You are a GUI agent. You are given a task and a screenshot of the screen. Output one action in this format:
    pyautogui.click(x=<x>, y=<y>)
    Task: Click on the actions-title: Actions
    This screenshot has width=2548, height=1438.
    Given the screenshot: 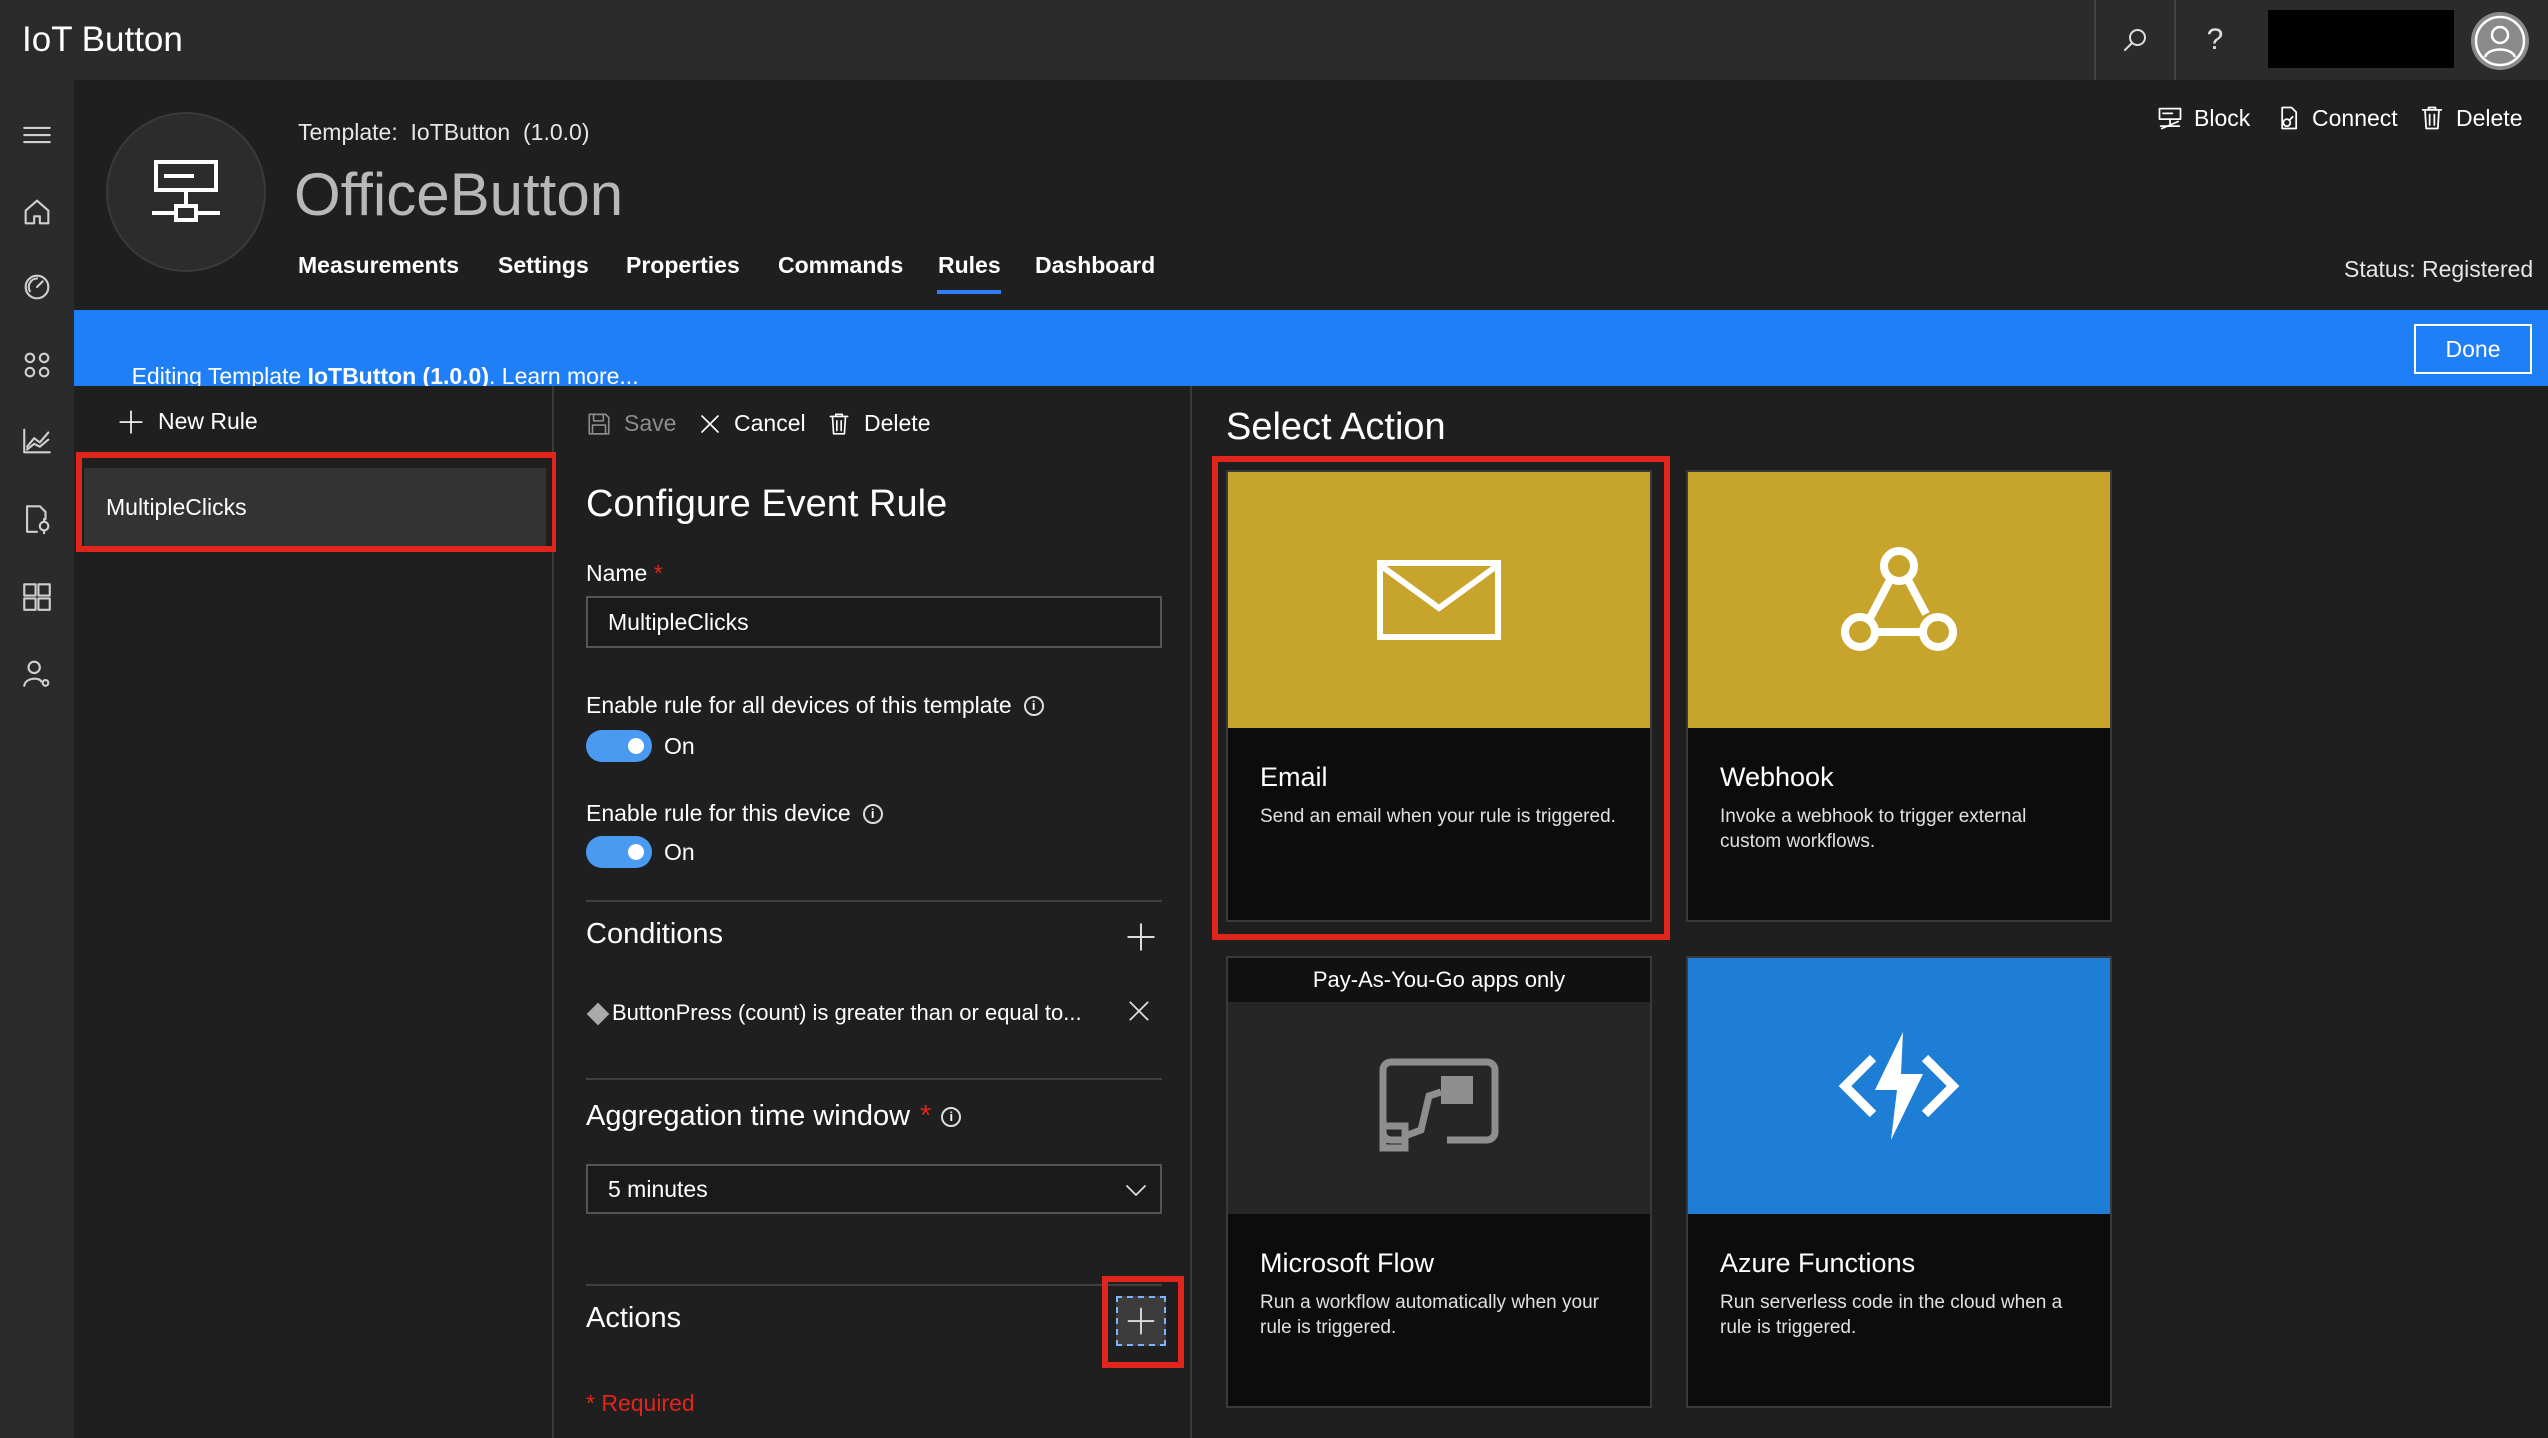 What is the action you would take?
    pyautogui.click(x=634, y=1318)
    